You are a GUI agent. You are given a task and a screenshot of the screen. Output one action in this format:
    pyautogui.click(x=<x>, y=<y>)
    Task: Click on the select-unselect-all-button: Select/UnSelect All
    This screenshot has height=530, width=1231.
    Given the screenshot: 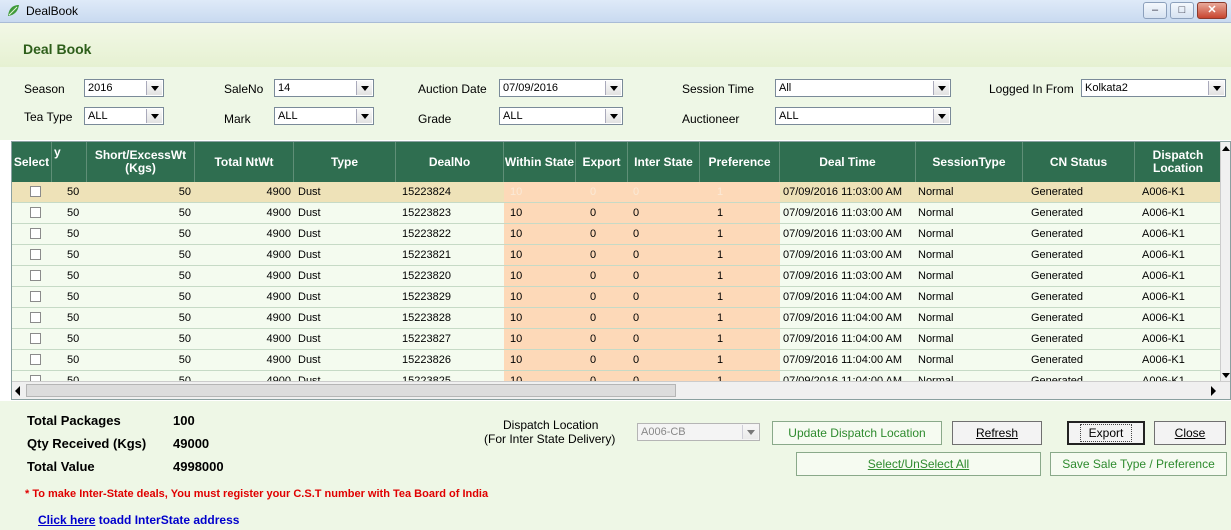 What is the action you would take?
    pyautogui.click(x=918, y=464)
    